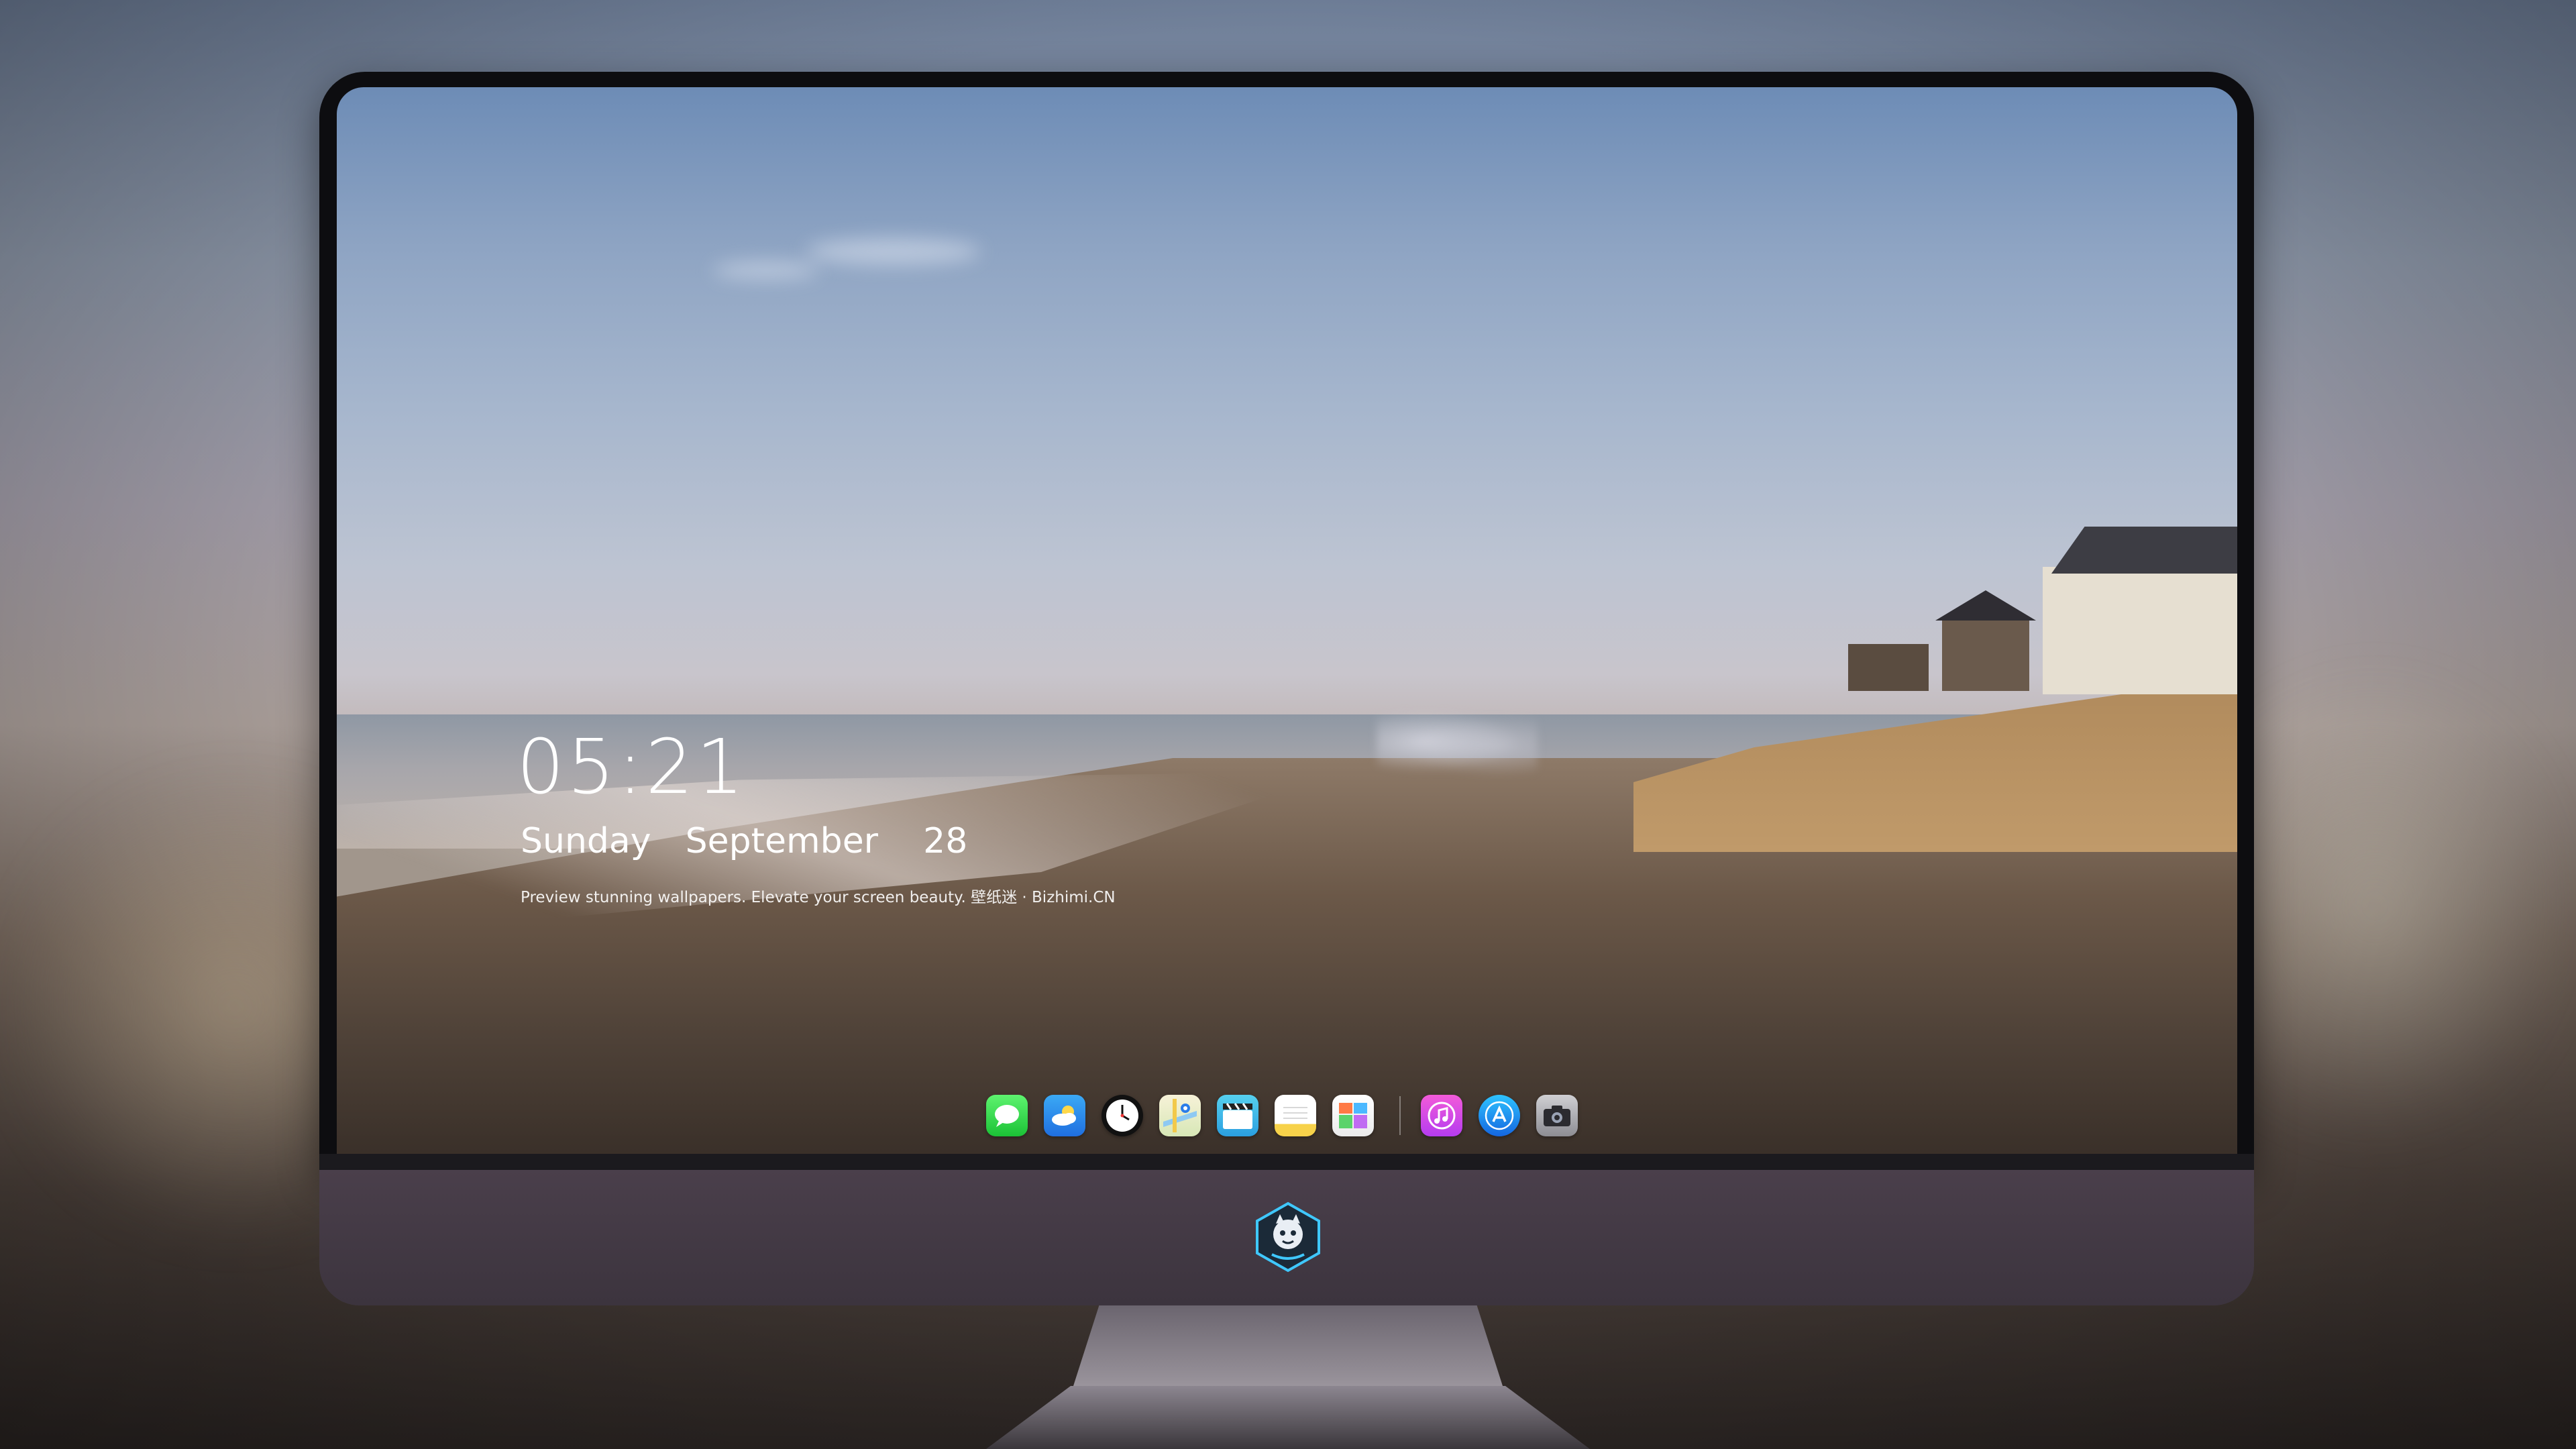  I want to click on date-label: Sunday September 28, so click(744, 841).